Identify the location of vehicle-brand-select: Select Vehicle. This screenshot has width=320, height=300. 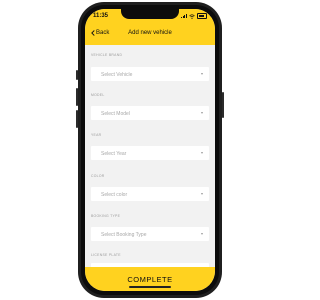
(150, 74).